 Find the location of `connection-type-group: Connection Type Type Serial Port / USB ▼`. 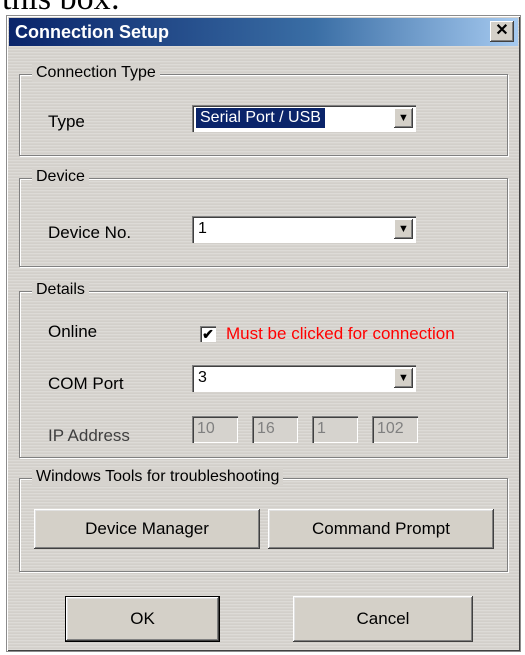

connection-type-group: Connection Type Type Serial Port / USB ▼ is located at coordinates (263, 110).